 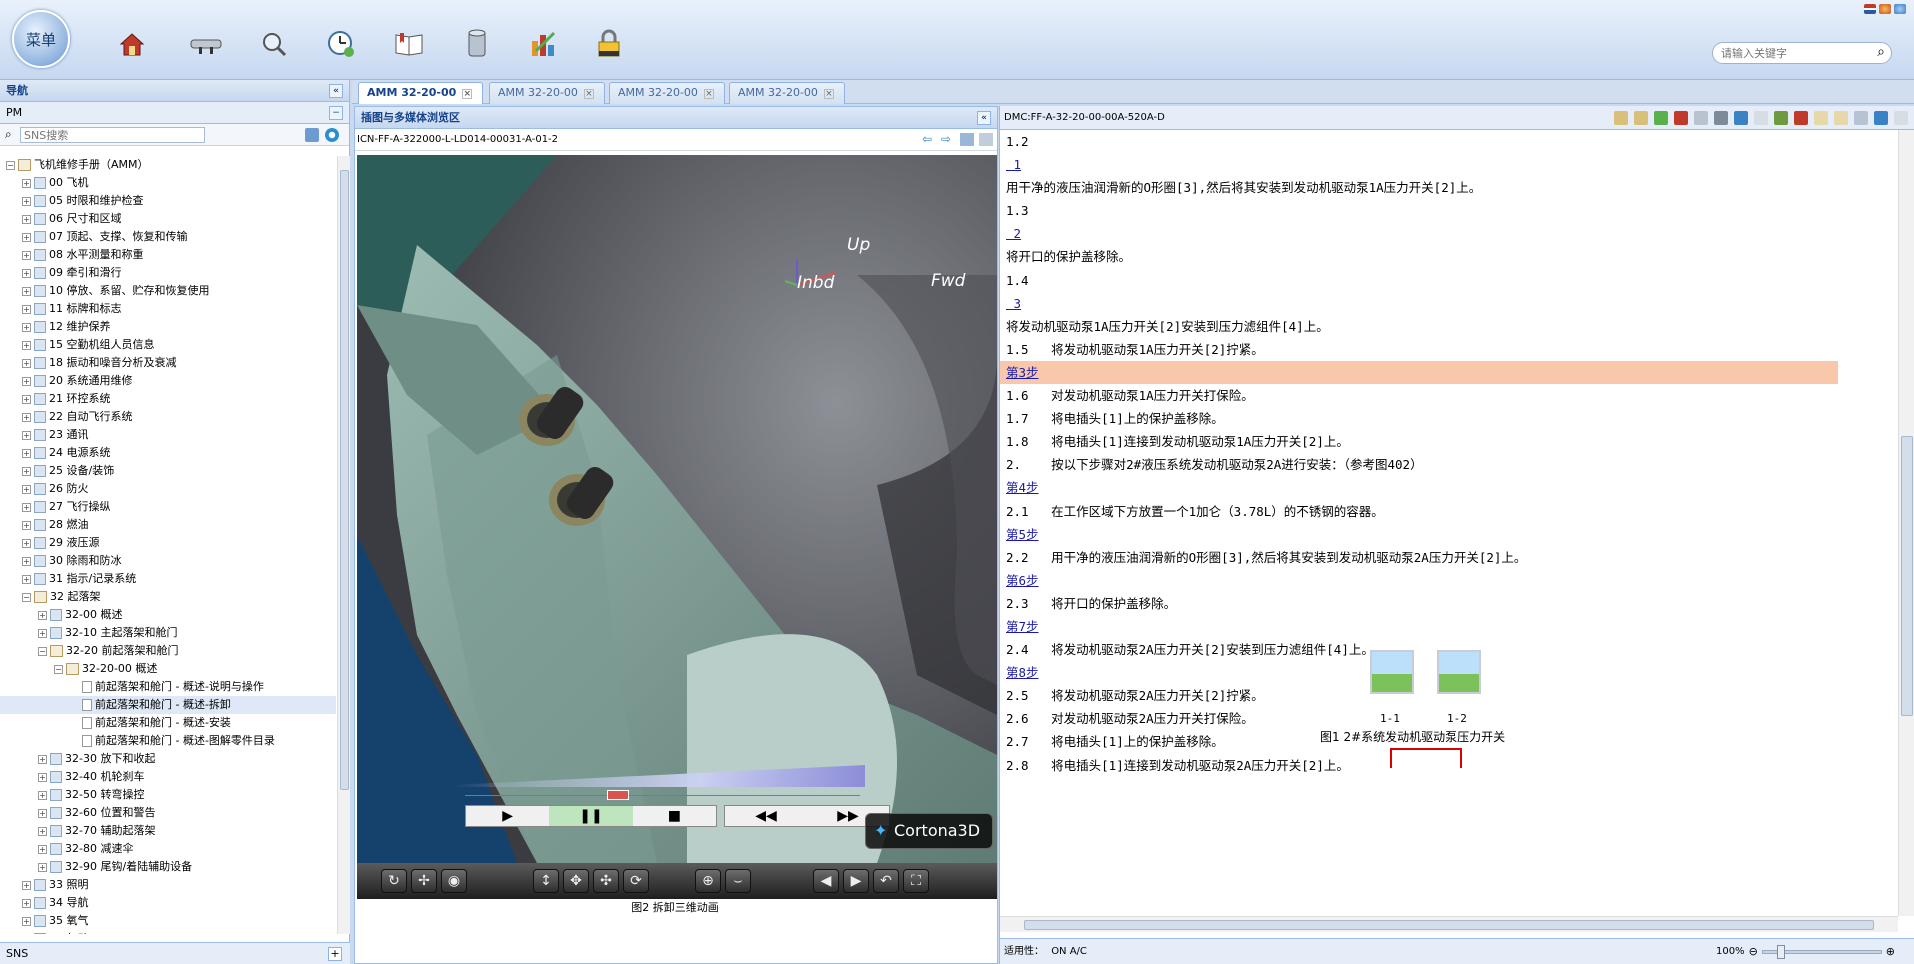 What do you see at coordinates (168, 201) in the screenshot?
I see `tree-node: +05 时限和维护检查` at bounding box center [168, 201].